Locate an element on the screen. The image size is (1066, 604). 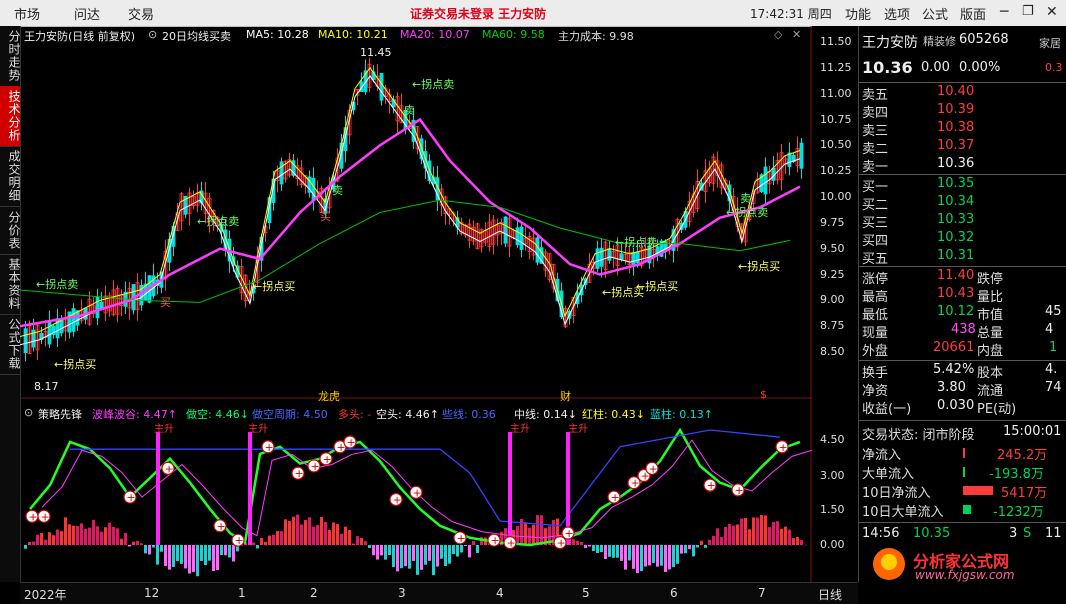
minimize-icon: ─ is located at coordinates (1004, 12).